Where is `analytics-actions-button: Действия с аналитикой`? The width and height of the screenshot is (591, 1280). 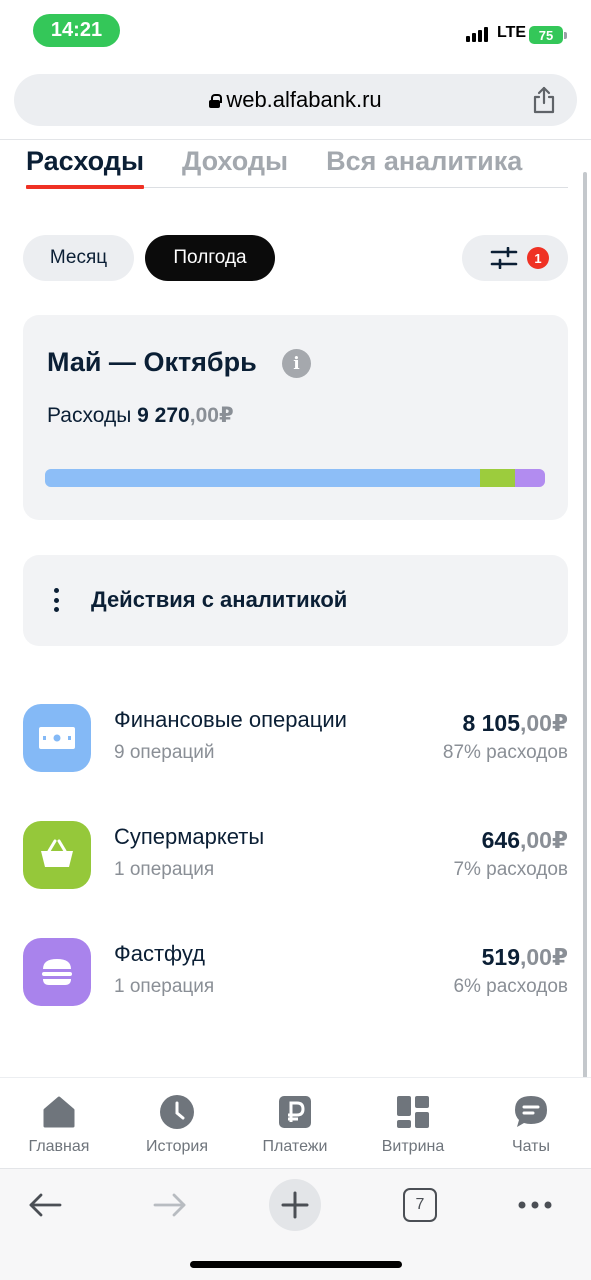 analytics-actions-button: Действия с аналитикой is located at coordinates (295, 600).